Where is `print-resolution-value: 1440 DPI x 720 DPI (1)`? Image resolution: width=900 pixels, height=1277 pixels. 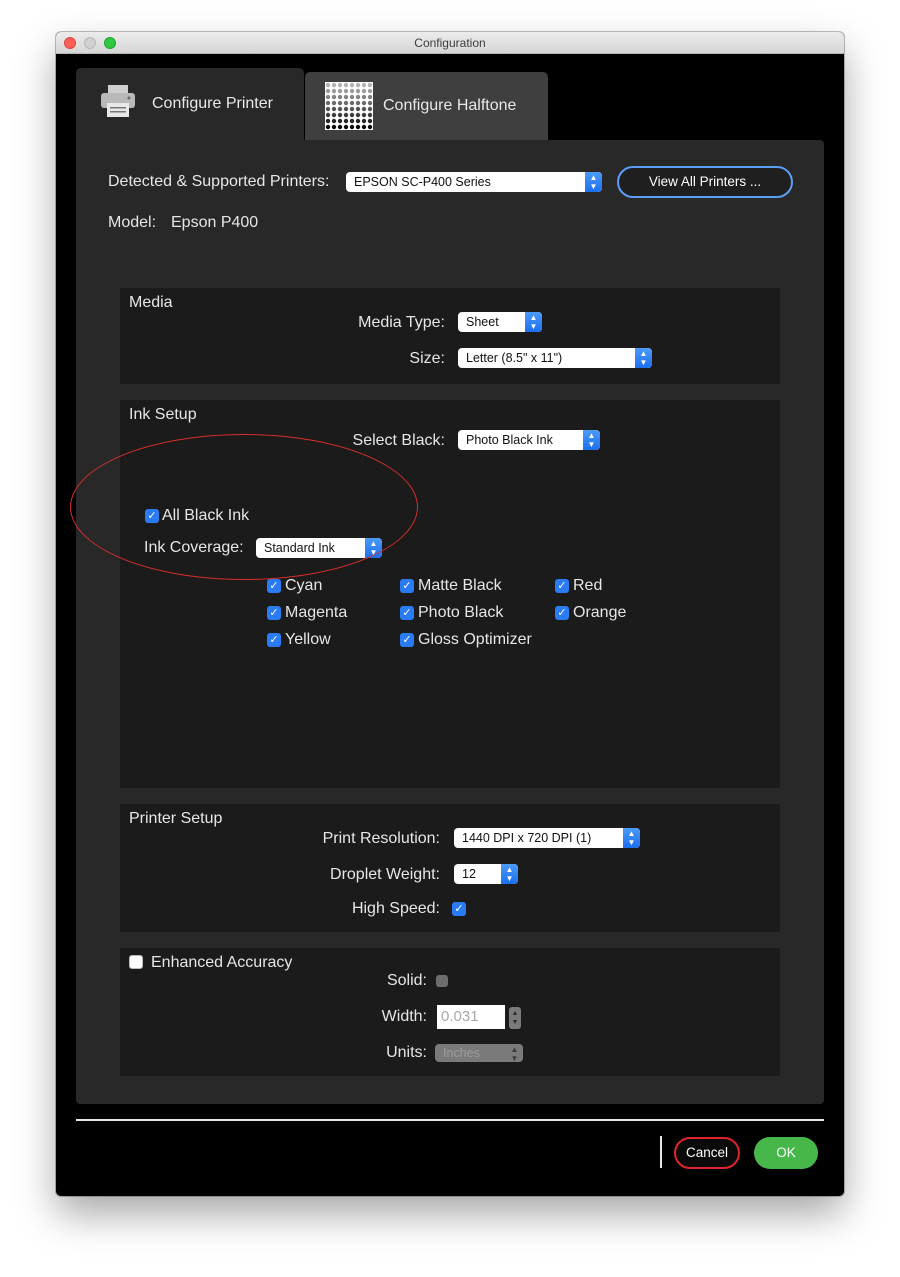 print-resolution-value: 1440 DPI x 720 DPI (1) is located at coordinates (527, 838).